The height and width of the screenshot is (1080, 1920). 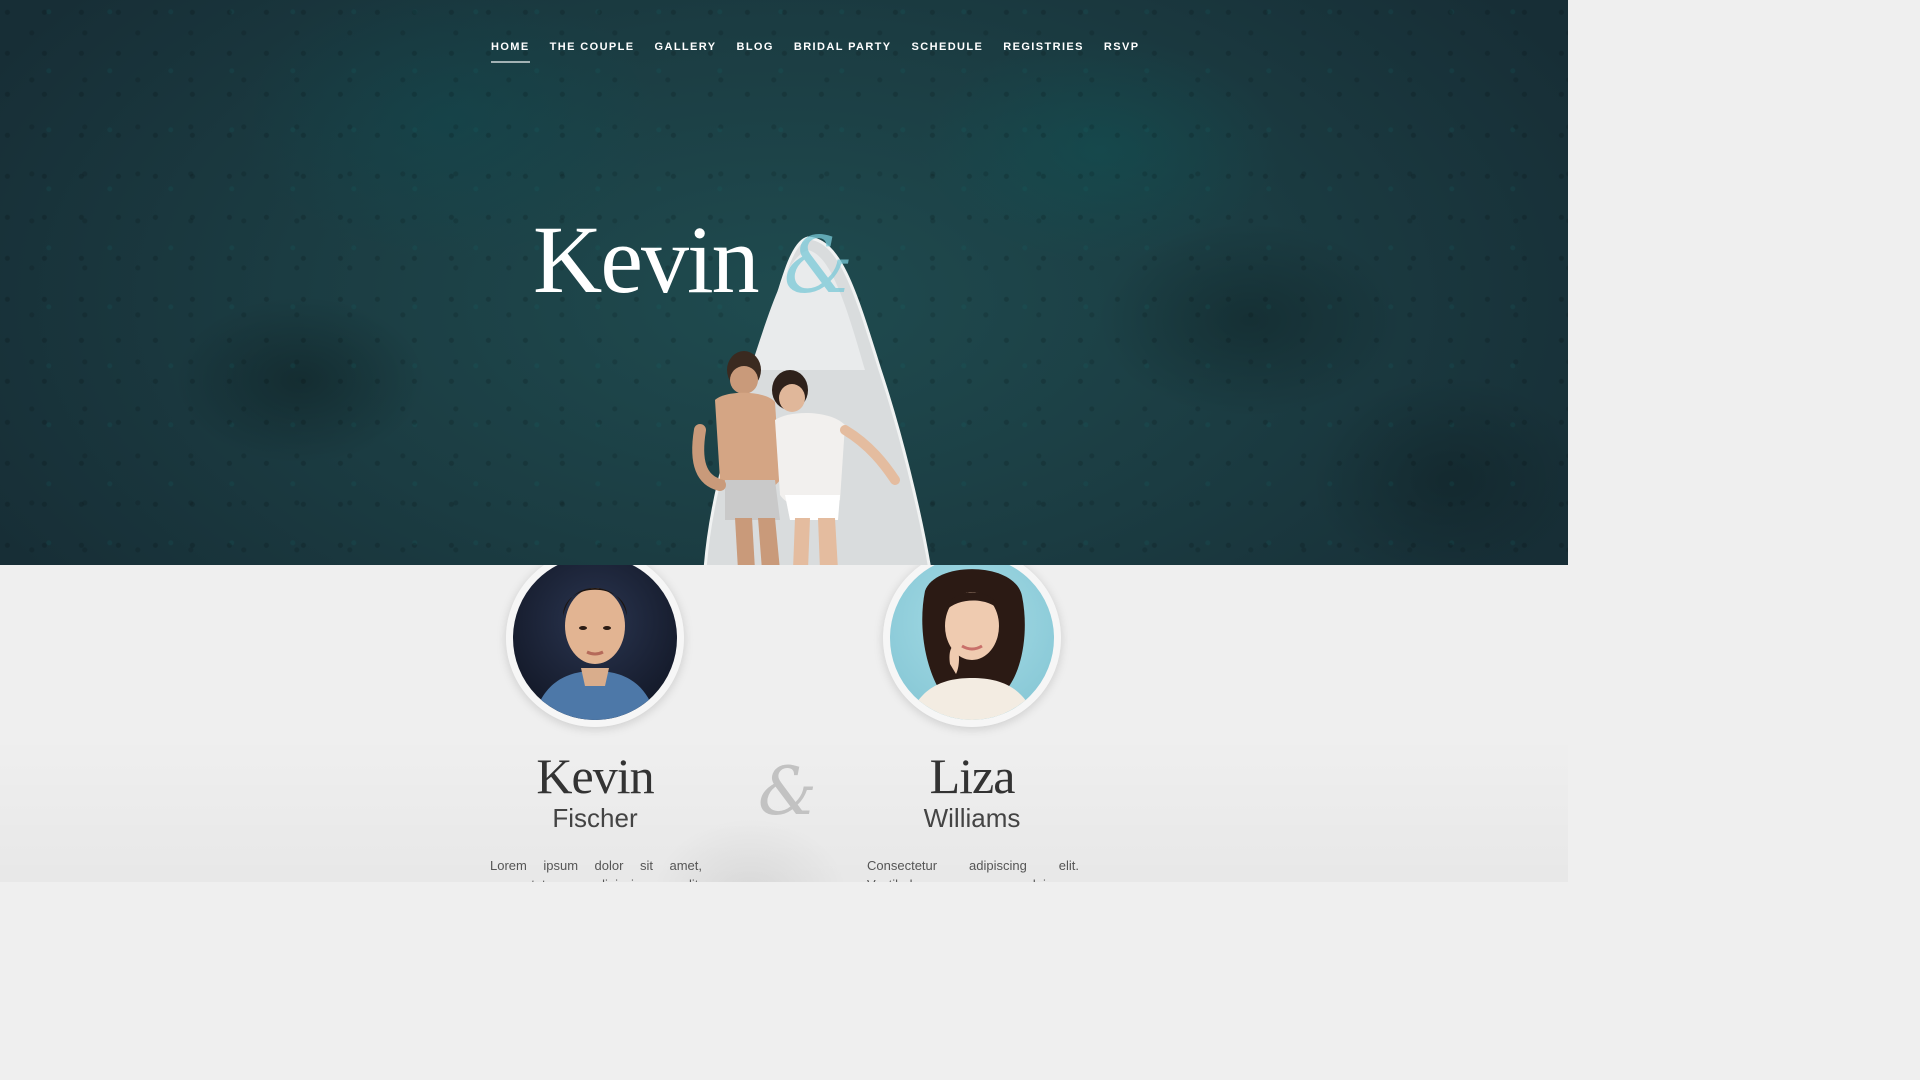 I want to click on nav-rsvp: RSVP, so click(x=1122, y=52).